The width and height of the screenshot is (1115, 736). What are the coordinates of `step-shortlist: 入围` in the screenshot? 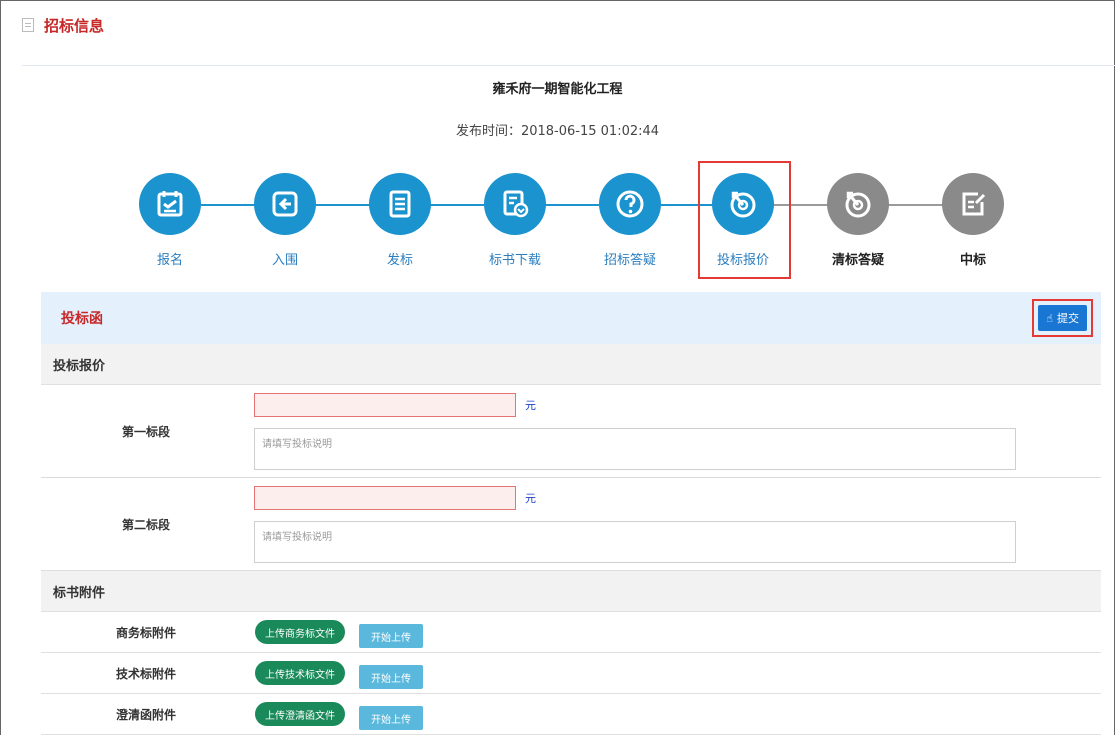 It's located at (285, 220).